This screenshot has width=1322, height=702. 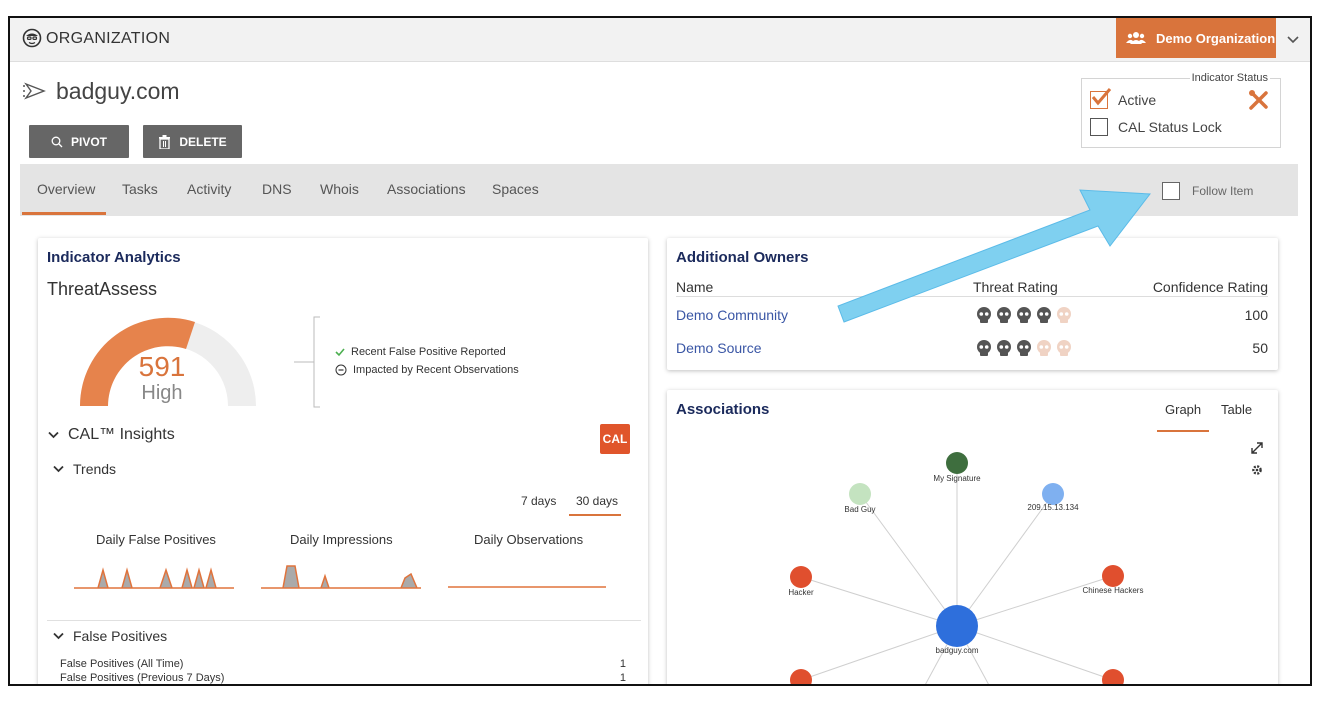 I want to click on tab-activity: Activity, so click(x=209, y=189).